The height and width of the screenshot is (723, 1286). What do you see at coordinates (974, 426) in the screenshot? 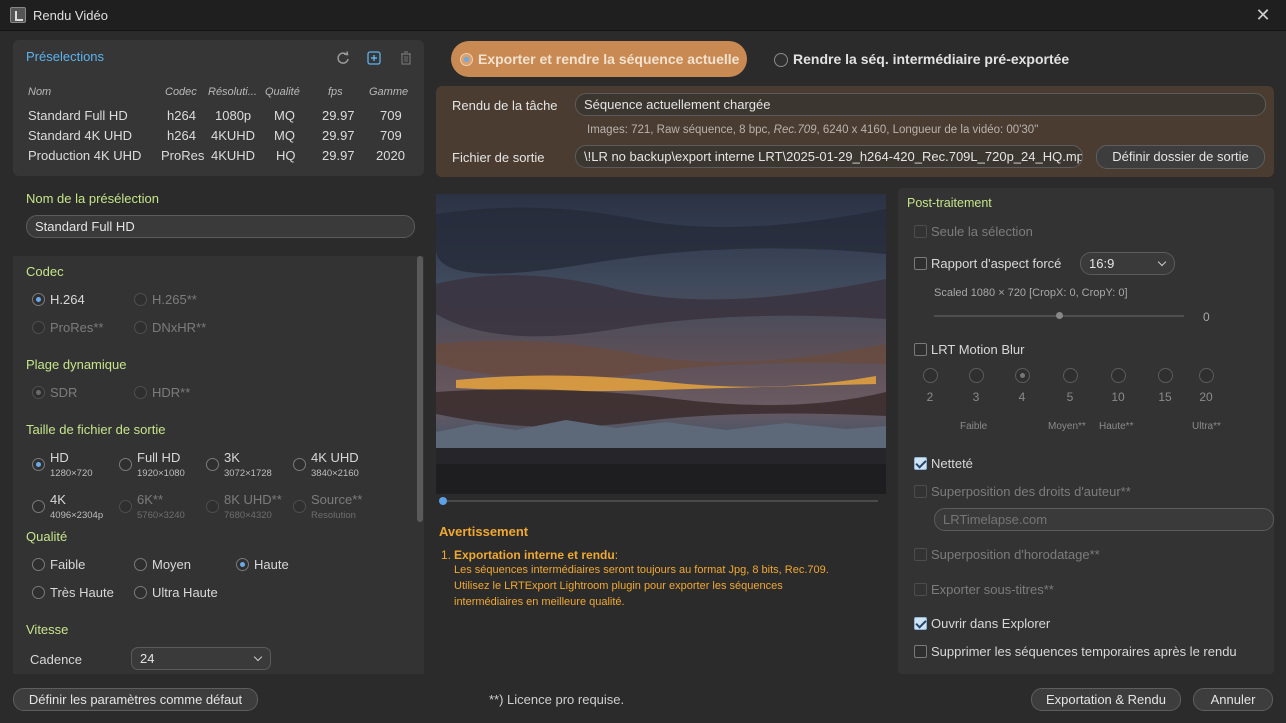
I see `mb-label: Faible` at bounding box center [974, 426].